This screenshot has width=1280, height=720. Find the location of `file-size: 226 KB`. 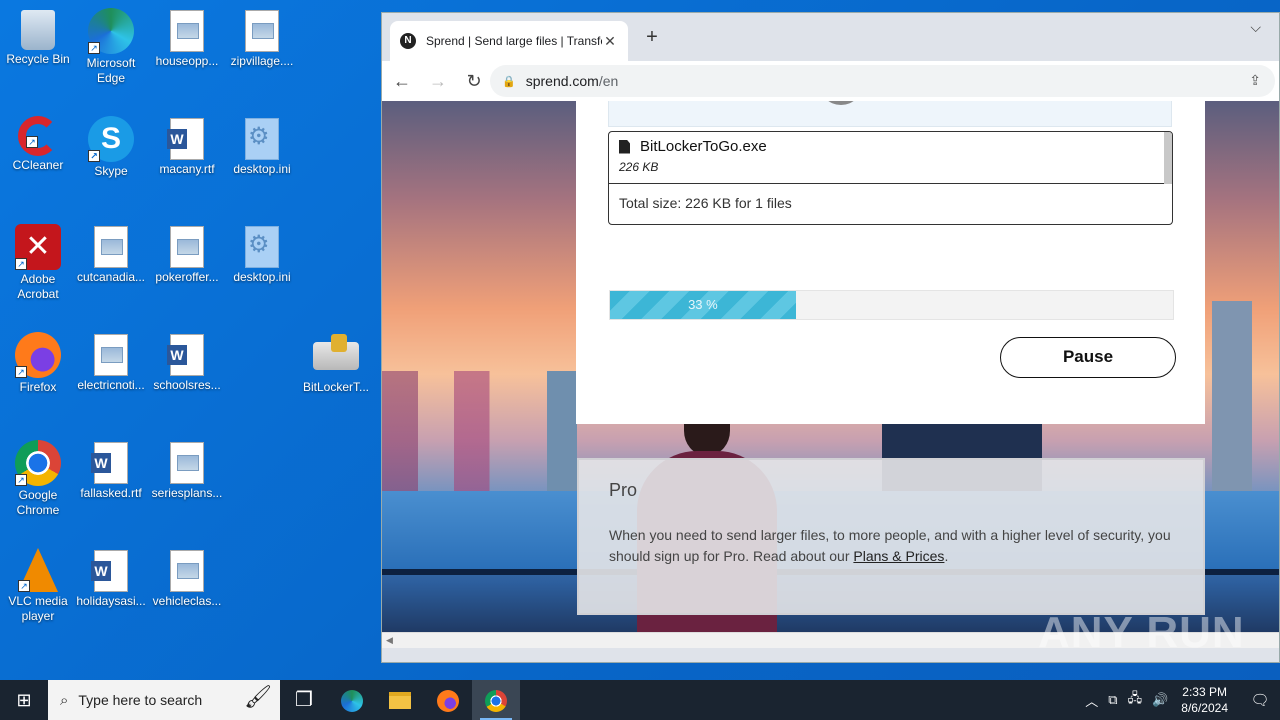

file-size: 226 KB is located at coordinates (639, 167).